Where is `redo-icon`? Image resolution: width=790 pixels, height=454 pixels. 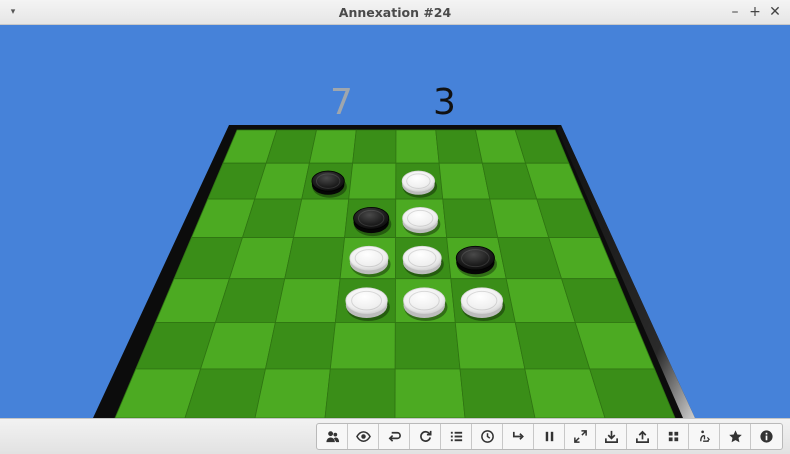 redo-icon is located at coordinates (518, 435).